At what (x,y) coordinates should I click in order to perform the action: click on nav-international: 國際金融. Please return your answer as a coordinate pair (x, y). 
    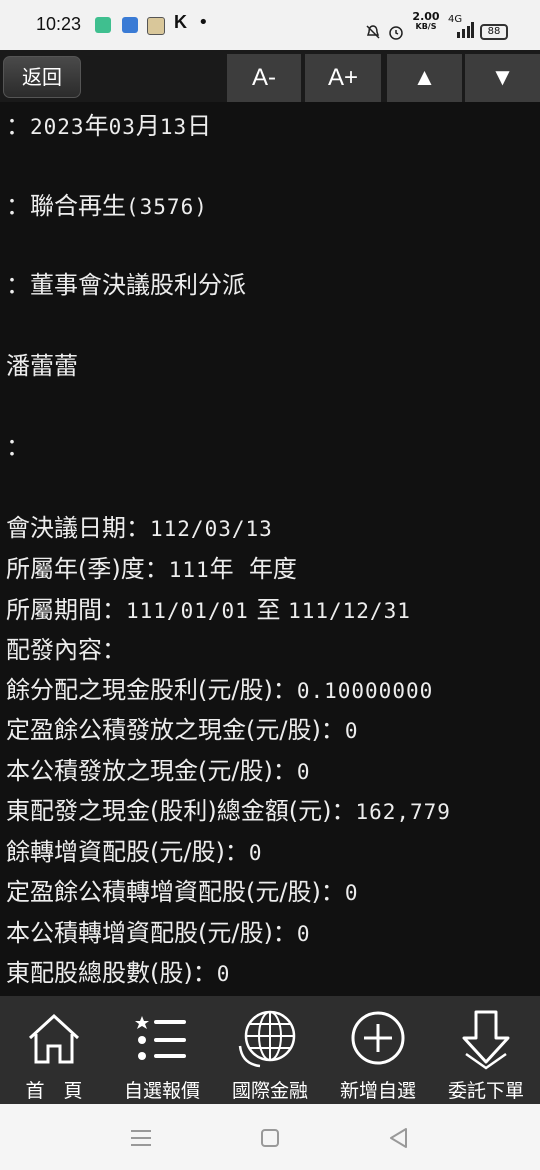
    Looking at the image, I should click on (270, 1050).